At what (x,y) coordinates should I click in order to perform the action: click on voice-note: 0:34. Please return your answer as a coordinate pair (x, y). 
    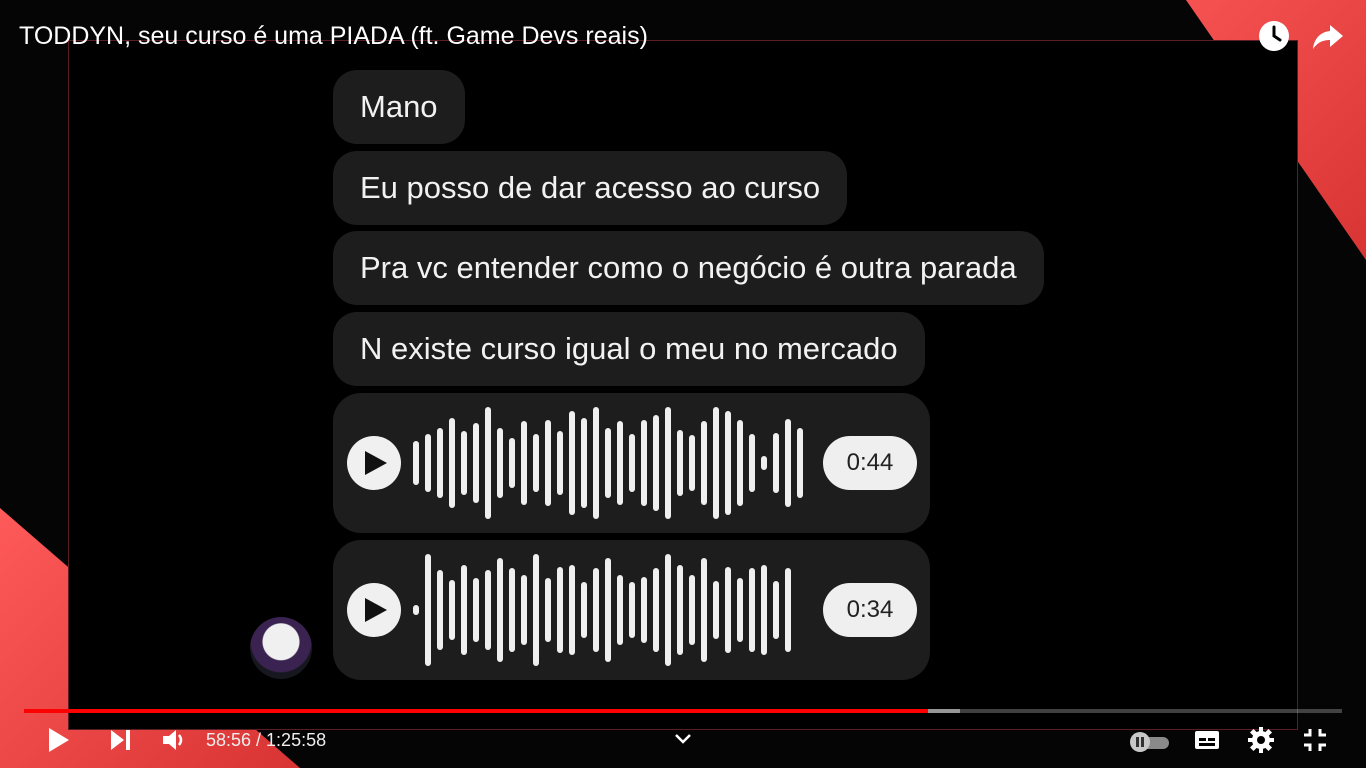
    Looking at the image, I should click on (631, 610).